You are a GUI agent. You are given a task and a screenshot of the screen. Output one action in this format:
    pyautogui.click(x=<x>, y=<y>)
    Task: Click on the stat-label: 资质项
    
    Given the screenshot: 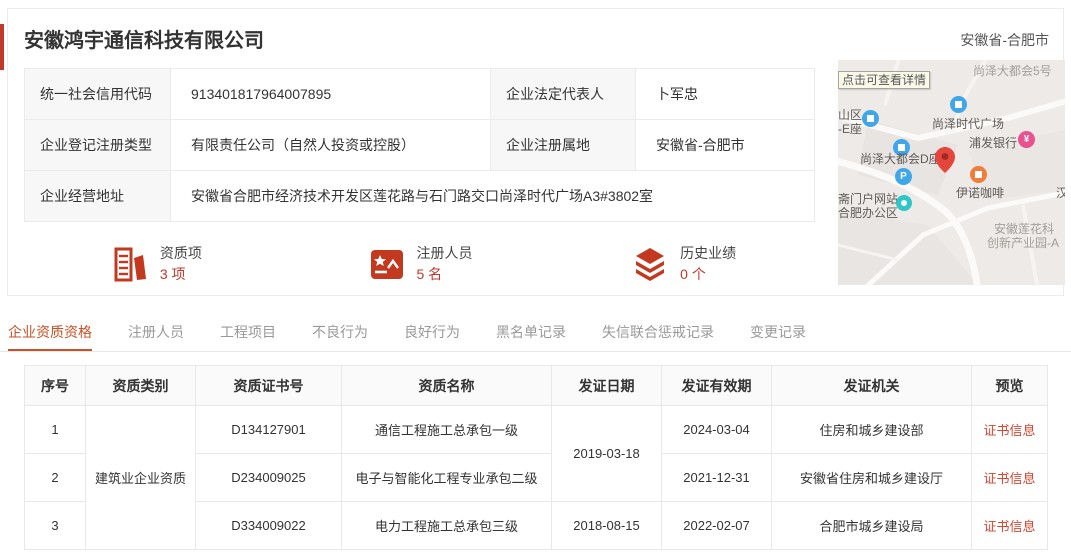 What is the action you would take?
    pyautogui.click(x=180, y=253)
    